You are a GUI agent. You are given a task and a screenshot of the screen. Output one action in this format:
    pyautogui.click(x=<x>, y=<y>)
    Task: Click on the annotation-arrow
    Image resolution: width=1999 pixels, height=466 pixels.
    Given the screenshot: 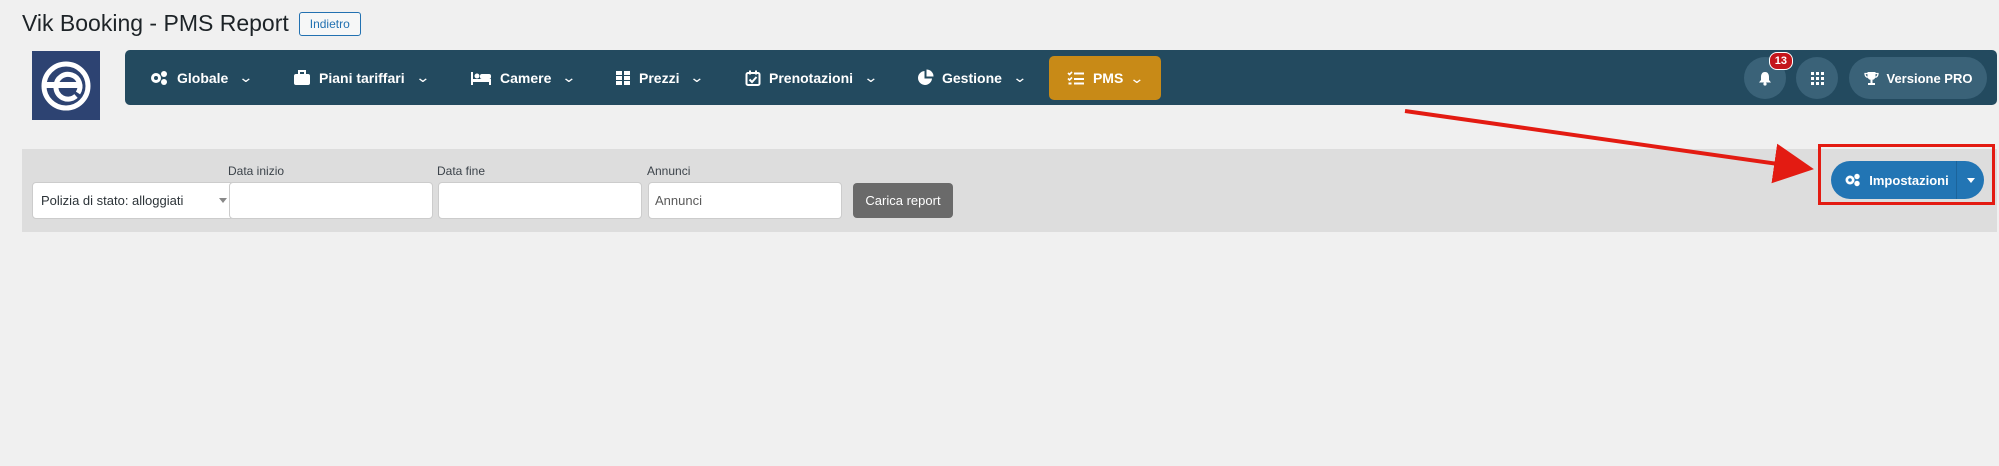 What is the action you would take?
    pyautogui.click(x=1609, y=146)
    